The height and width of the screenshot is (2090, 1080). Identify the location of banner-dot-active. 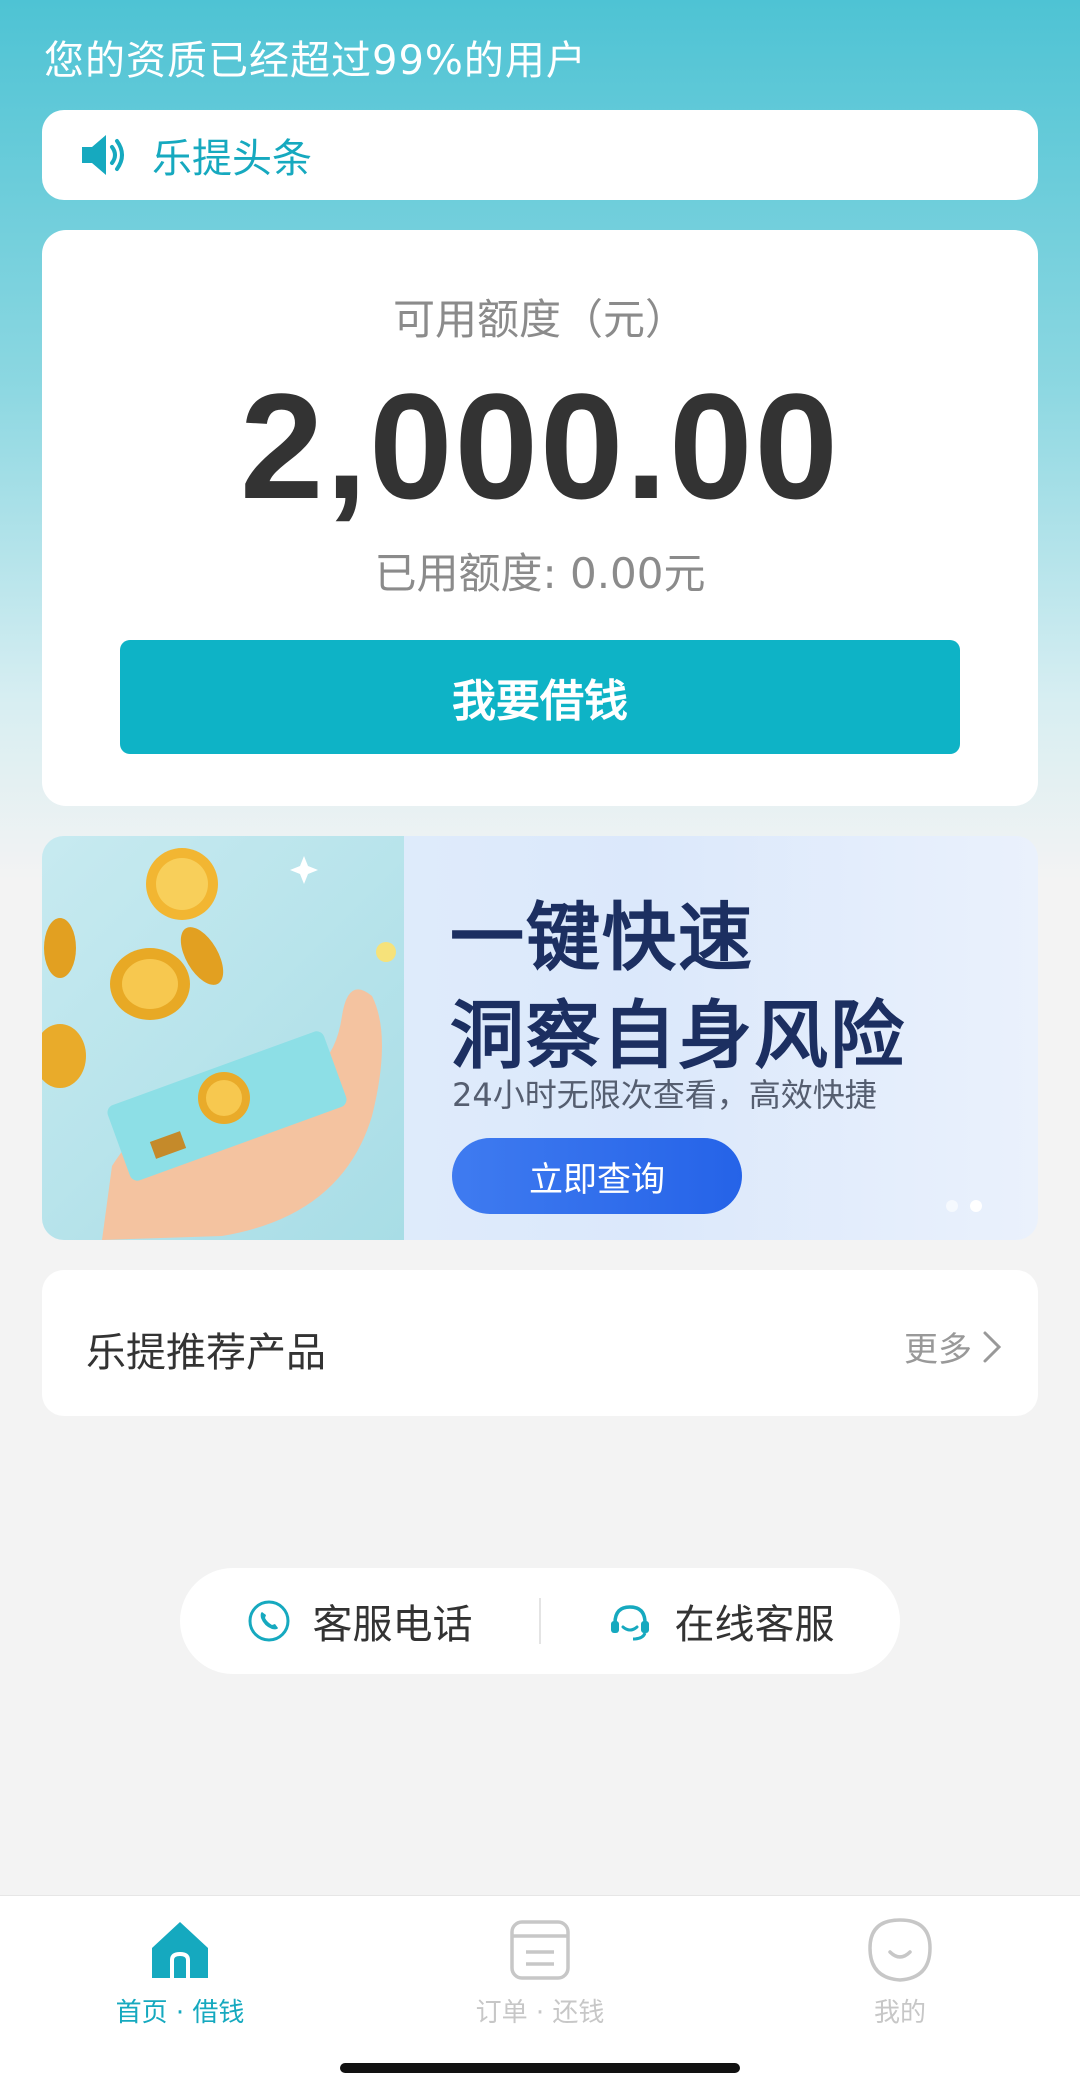
(976, 1206).